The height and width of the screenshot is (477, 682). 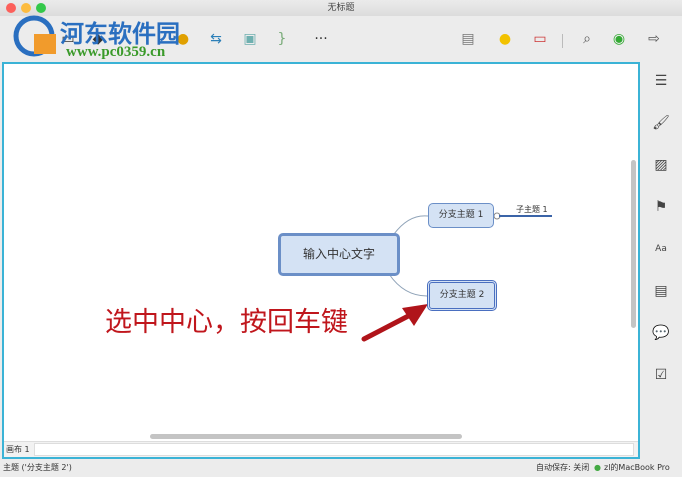 I want to click on flag-icon: ⚑, so click(x=661, y=207).